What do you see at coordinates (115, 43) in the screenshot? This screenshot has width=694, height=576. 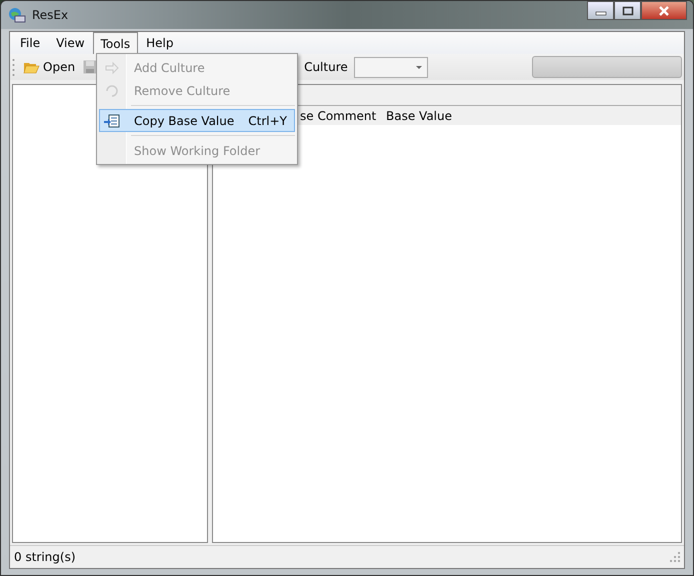 I see `menu-item: Tools` at bounding box center [115, 43].